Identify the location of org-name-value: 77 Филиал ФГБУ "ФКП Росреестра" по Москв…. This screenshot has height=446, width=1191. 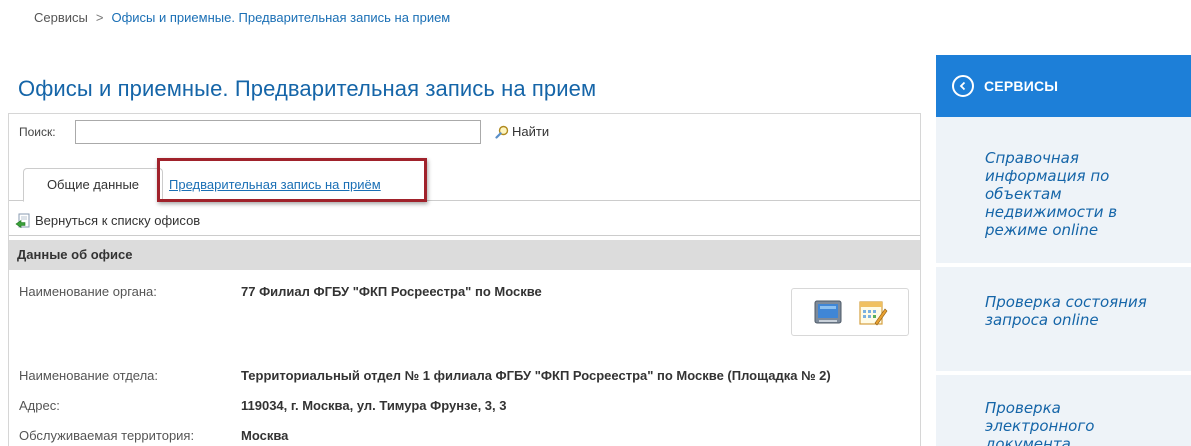
(391, 291).